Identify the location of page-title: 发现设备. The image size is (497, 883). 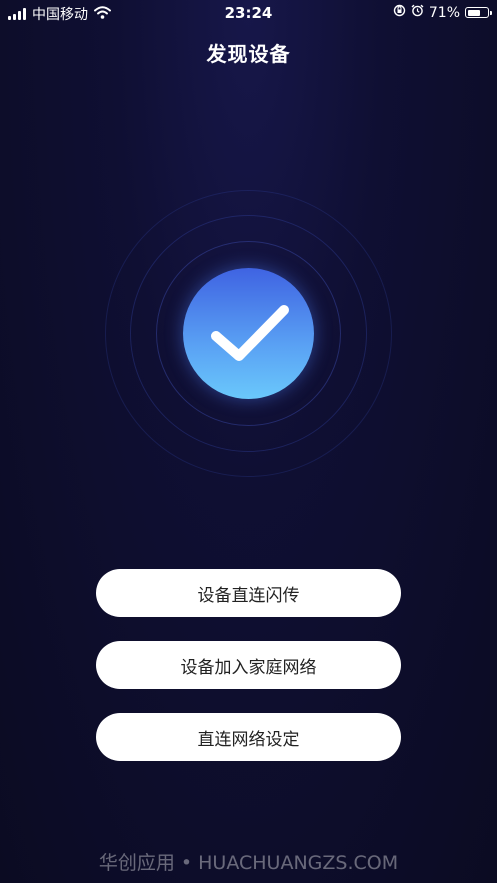
(248, 54).